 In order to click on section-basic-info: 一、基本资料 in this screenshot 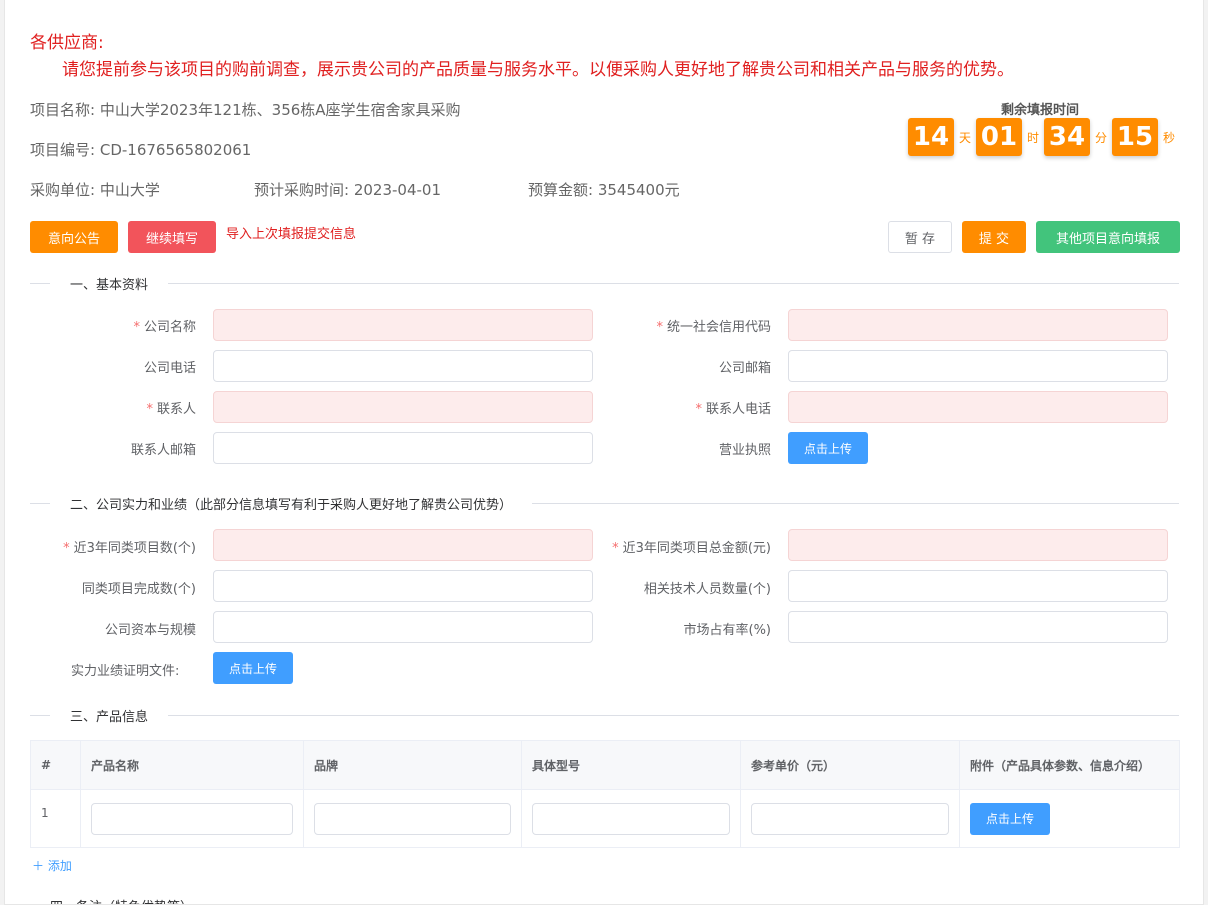, I will do `click(604, 283)`.